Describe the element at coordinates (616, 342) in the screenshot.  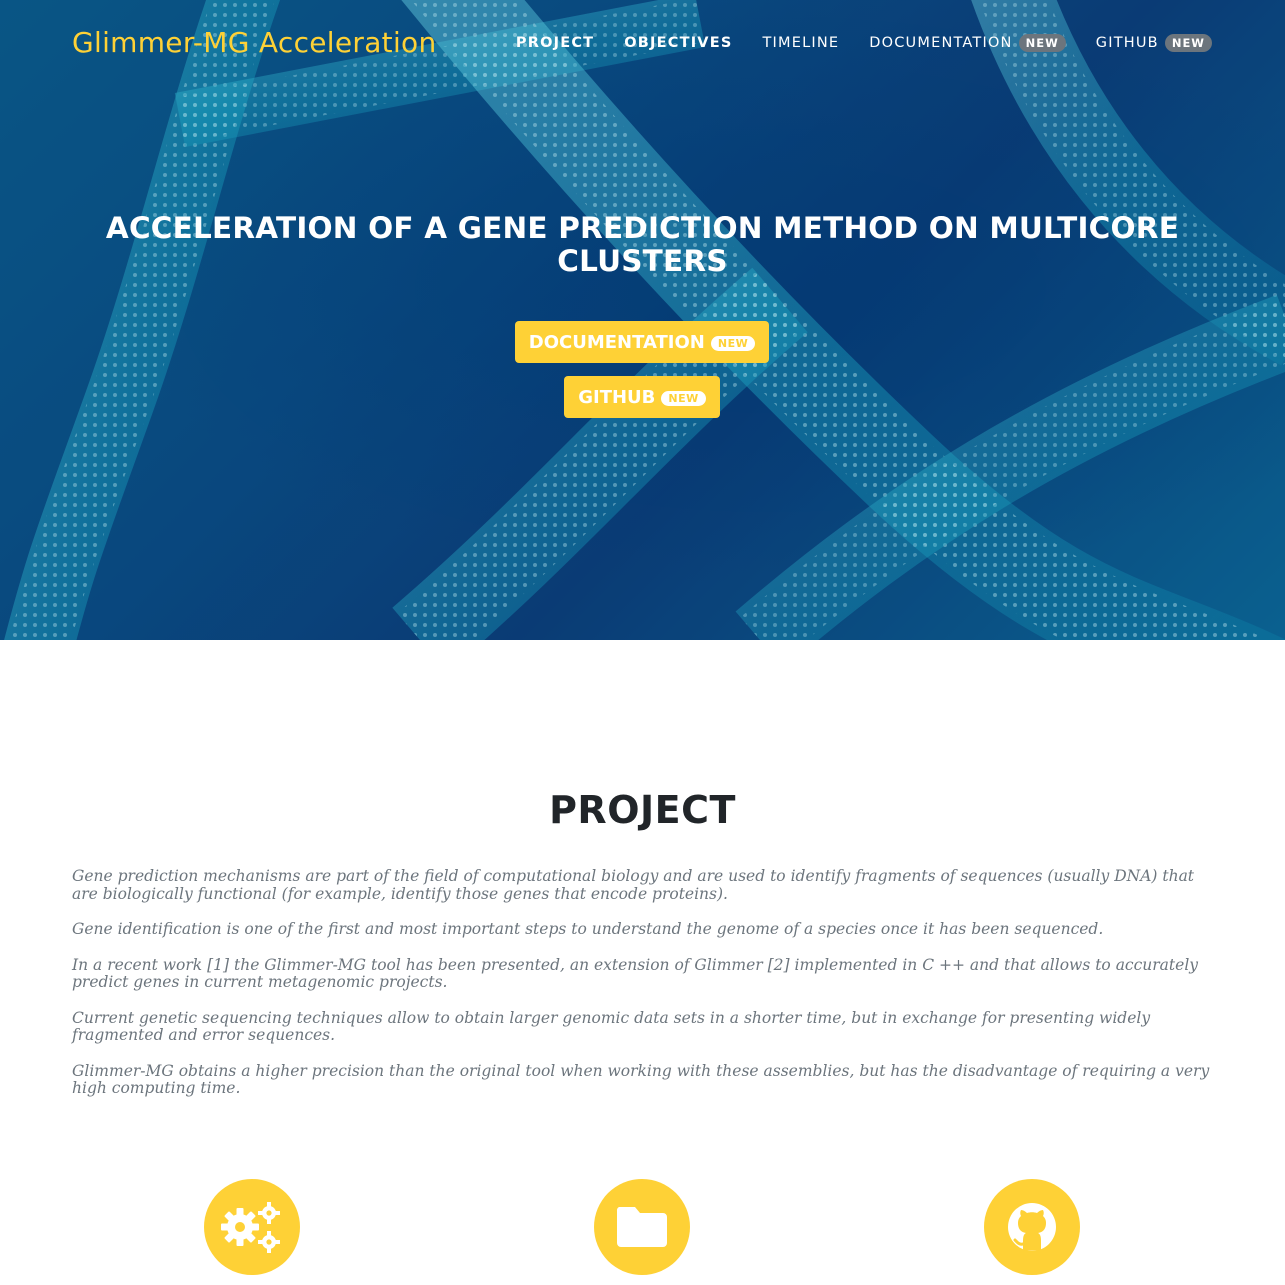
I see `button-label: DOCUMENTATION` at that location.